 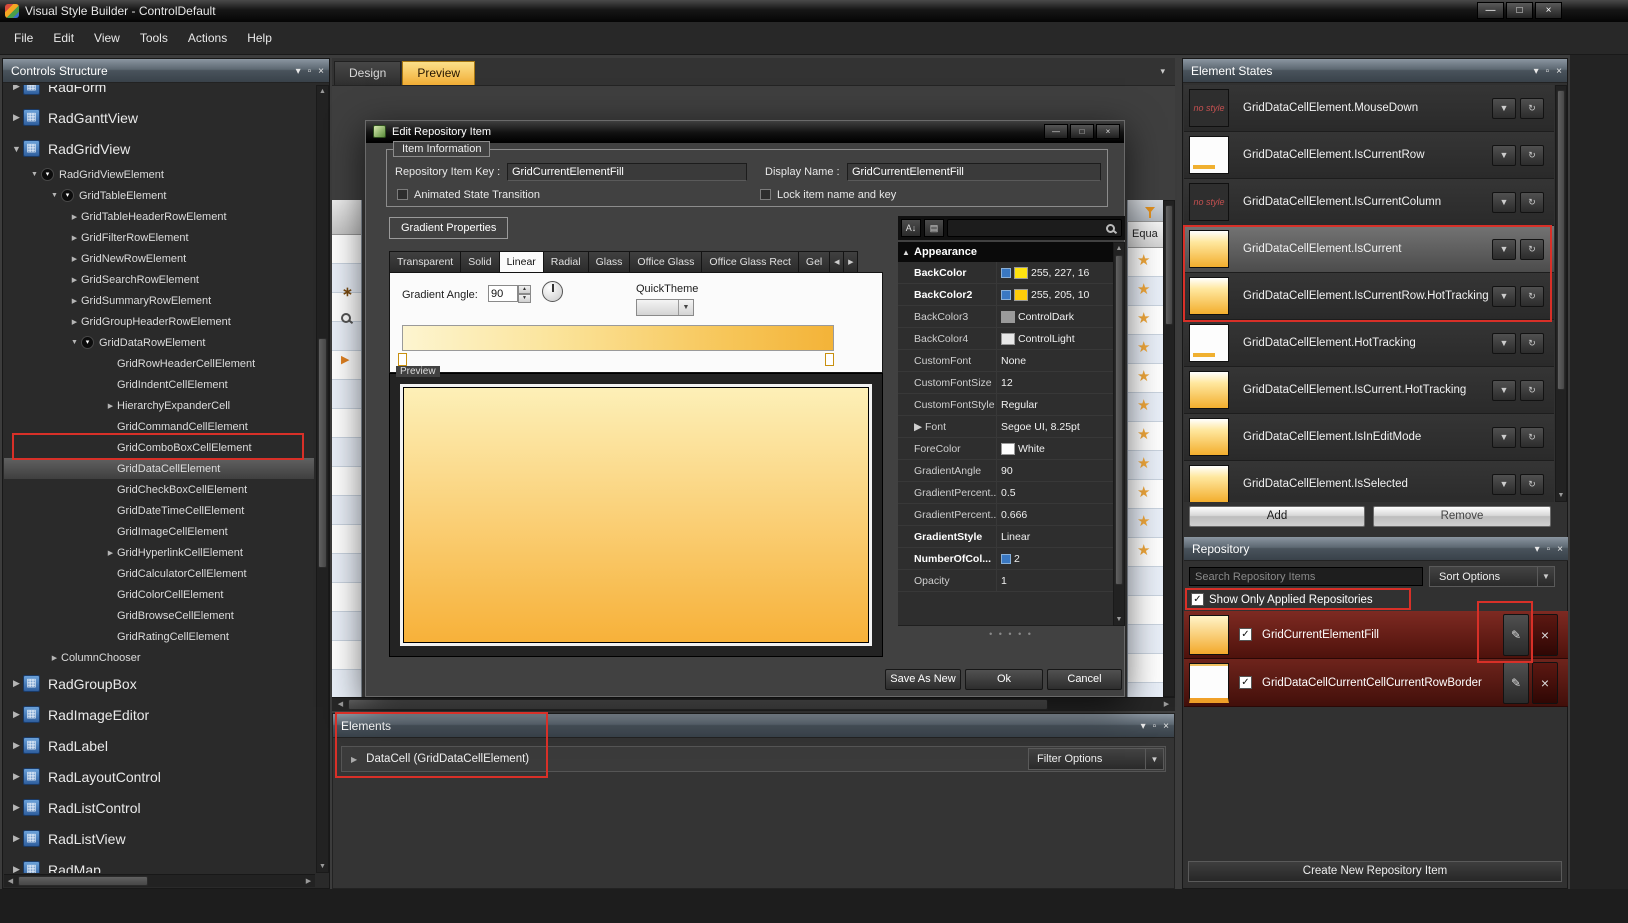 What do you see at coordinates (1369, 437) in the screenshot?
I see `element-state-GridDataCellElement.IsInEditMode: GridDataCellElement.IsInEditMode ▼ ↻` at bounding box center [1369, 437].